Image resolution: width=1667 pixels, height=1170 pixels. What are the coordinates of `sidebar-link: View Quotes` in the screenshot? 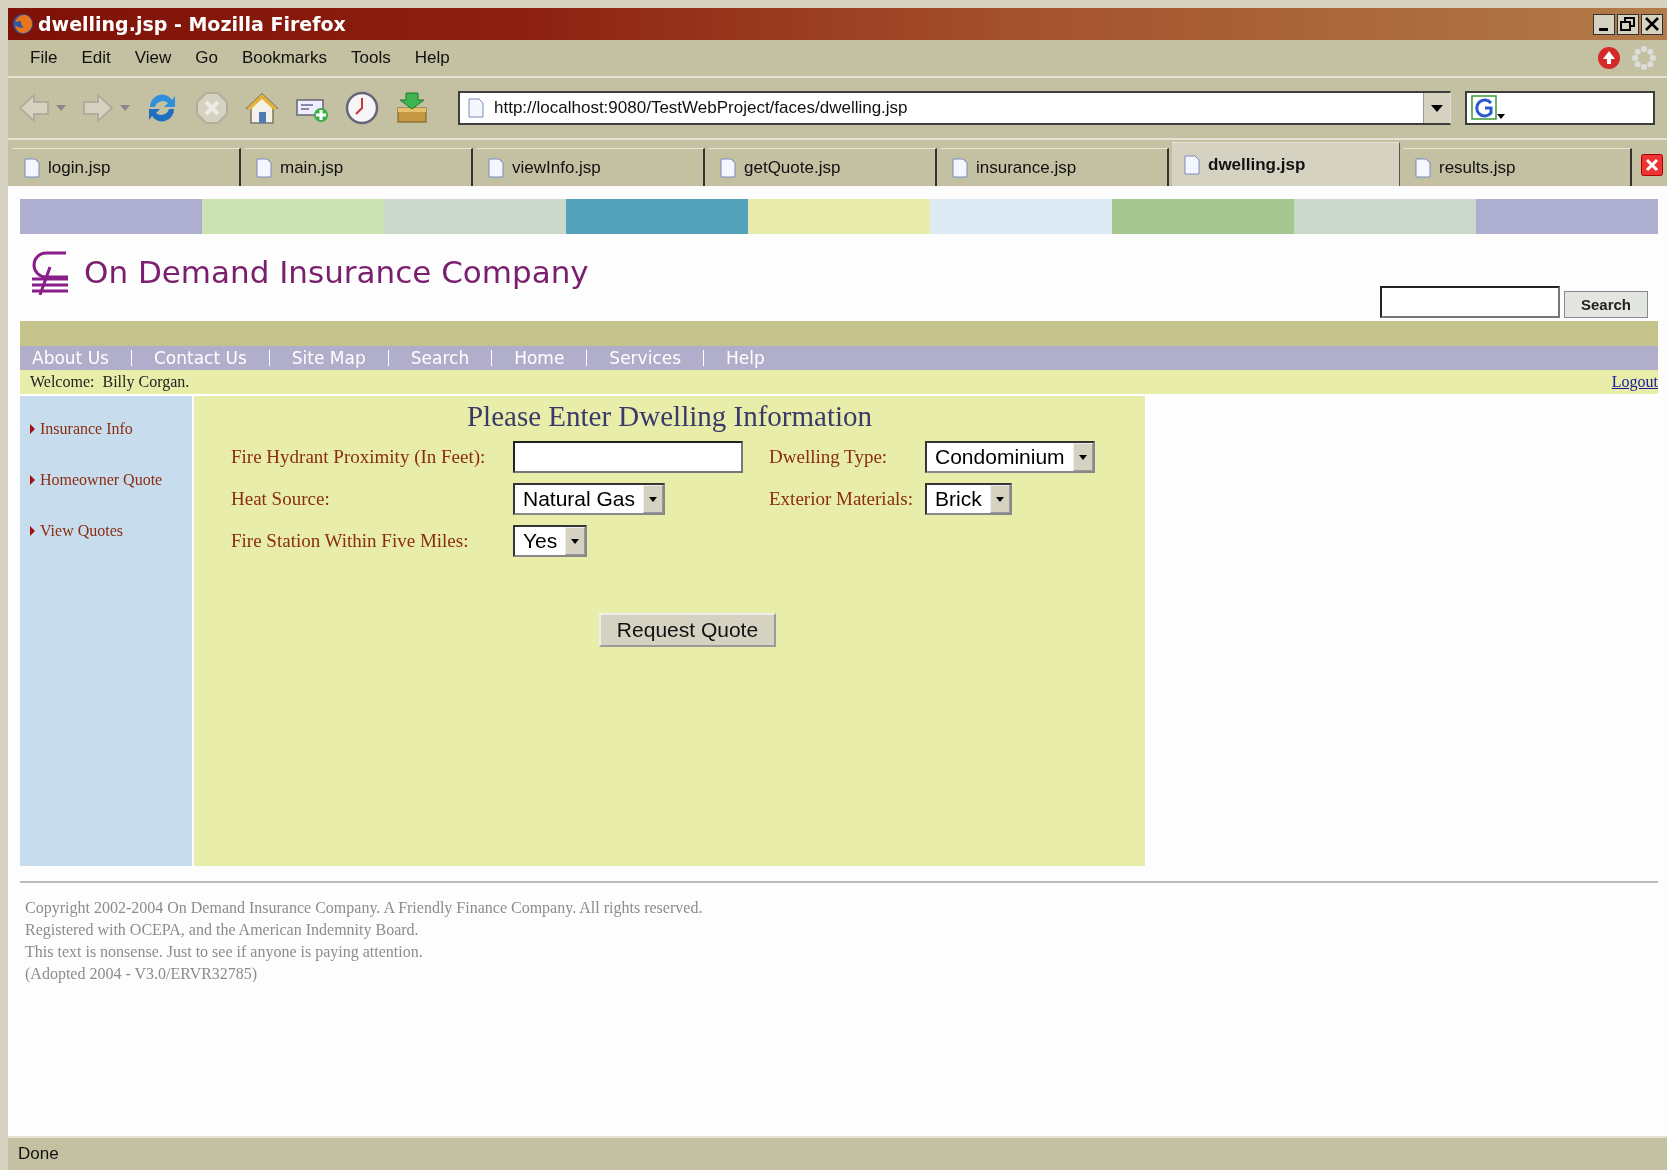 It's located at (111, 531).